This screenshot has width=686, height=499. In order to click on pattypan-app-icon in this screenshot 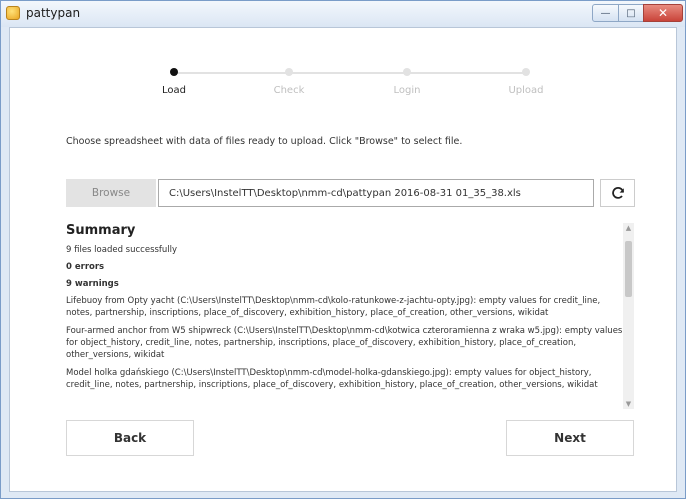, I will do `click(13, 13)`.